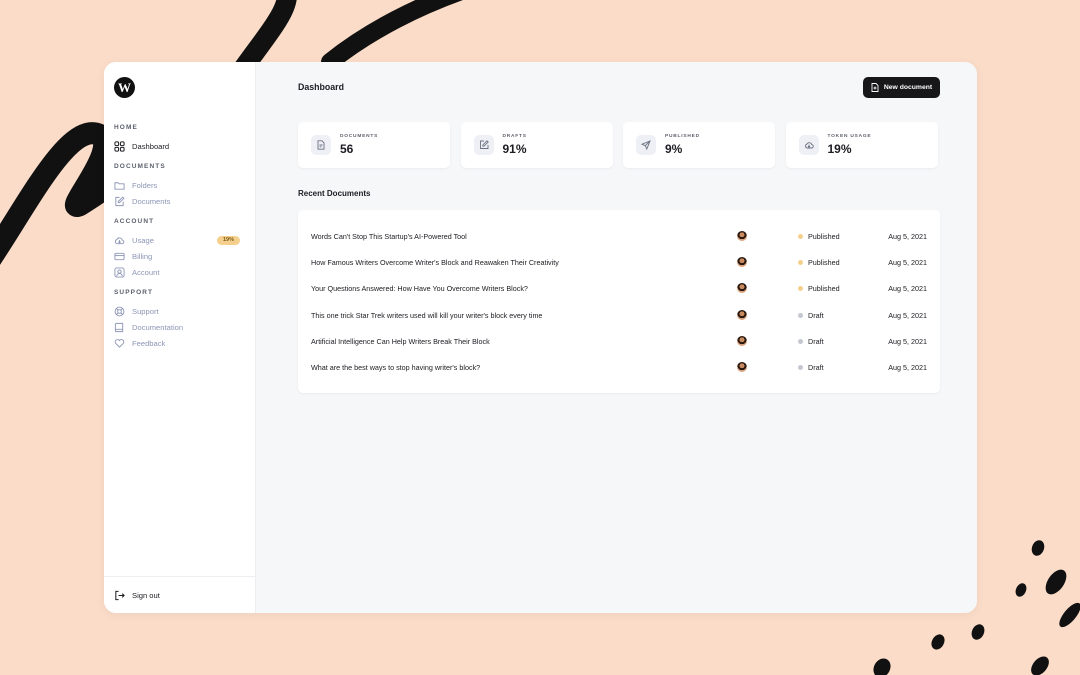 The width and height of the screenshot is (1080, 675). What do you see at coordinates (321, 87) in the screenshot?
I see `page-title: Dashboard` at bounding box center [321, 87].